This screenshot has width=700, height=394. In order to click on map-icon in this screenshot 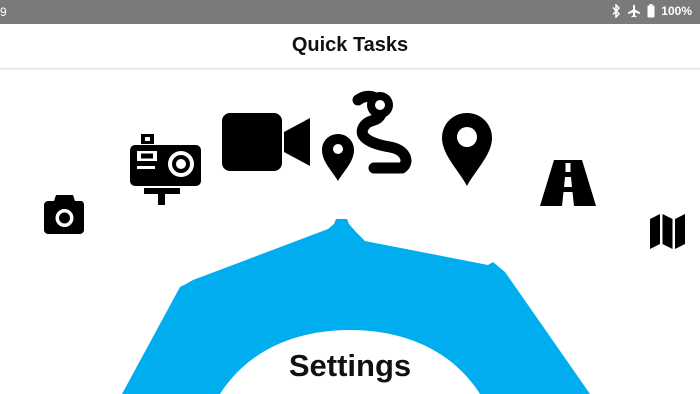, I will do `click(667, 231)`.